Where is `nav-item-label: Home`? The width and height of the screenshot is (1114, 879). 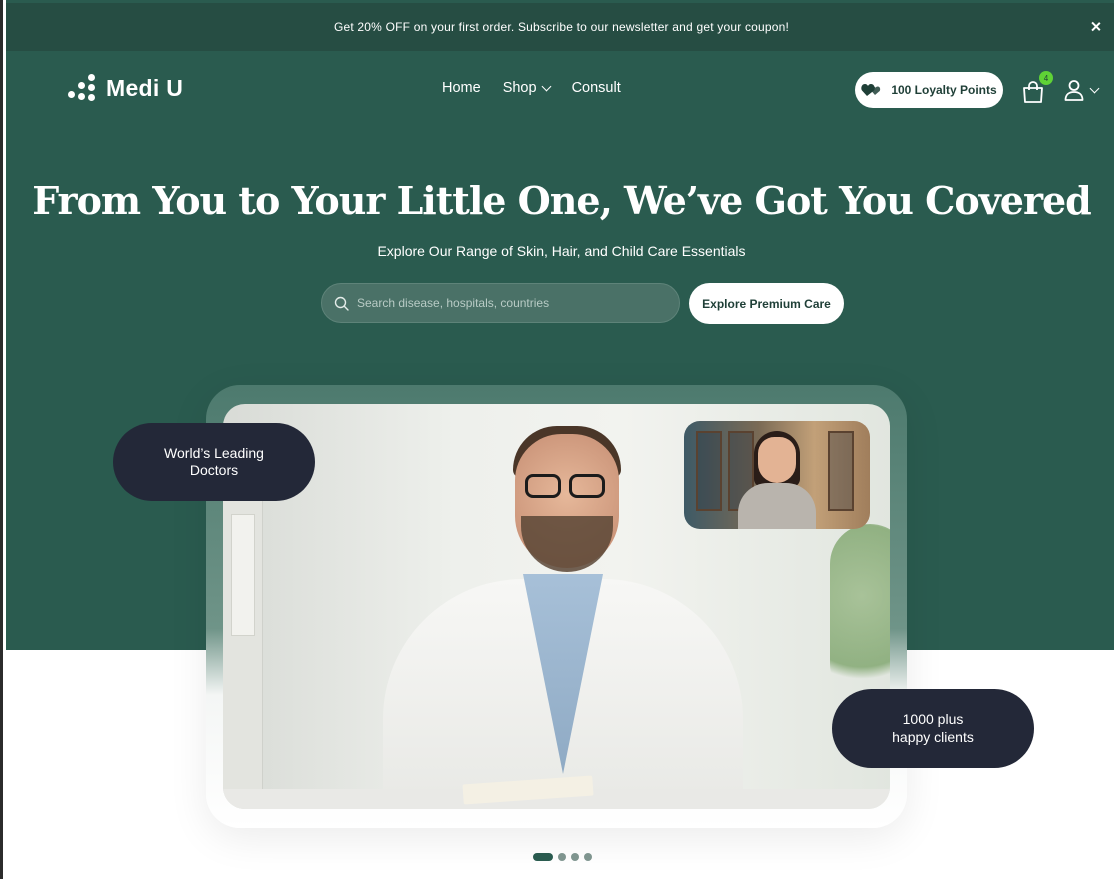 nav-item-label: Home is located at coordinates (461, 88).